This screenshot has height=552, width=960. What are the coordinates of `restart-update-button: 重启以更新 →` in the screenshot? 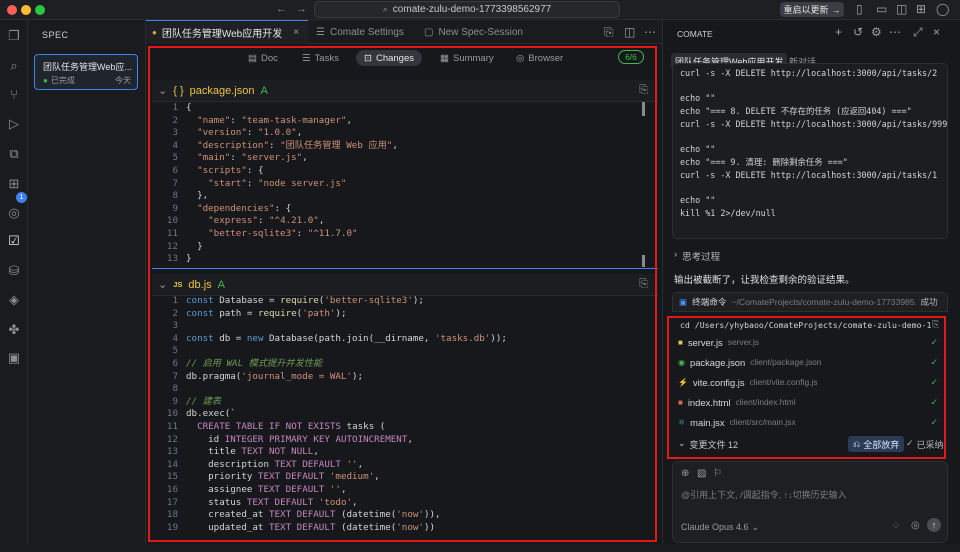 It's located at (812, 9).